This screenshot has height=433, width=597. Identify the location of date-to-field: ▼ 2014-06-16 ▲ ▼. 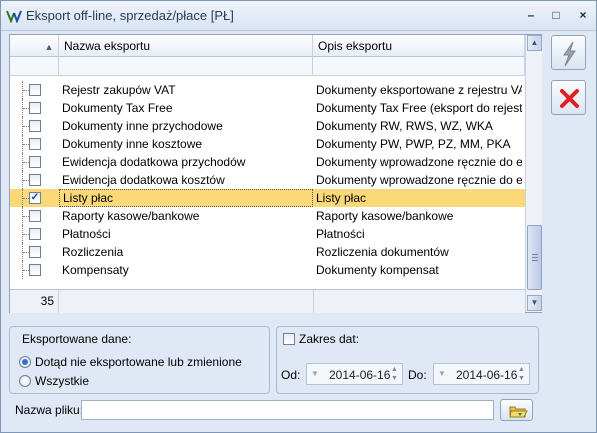
(481, 374).